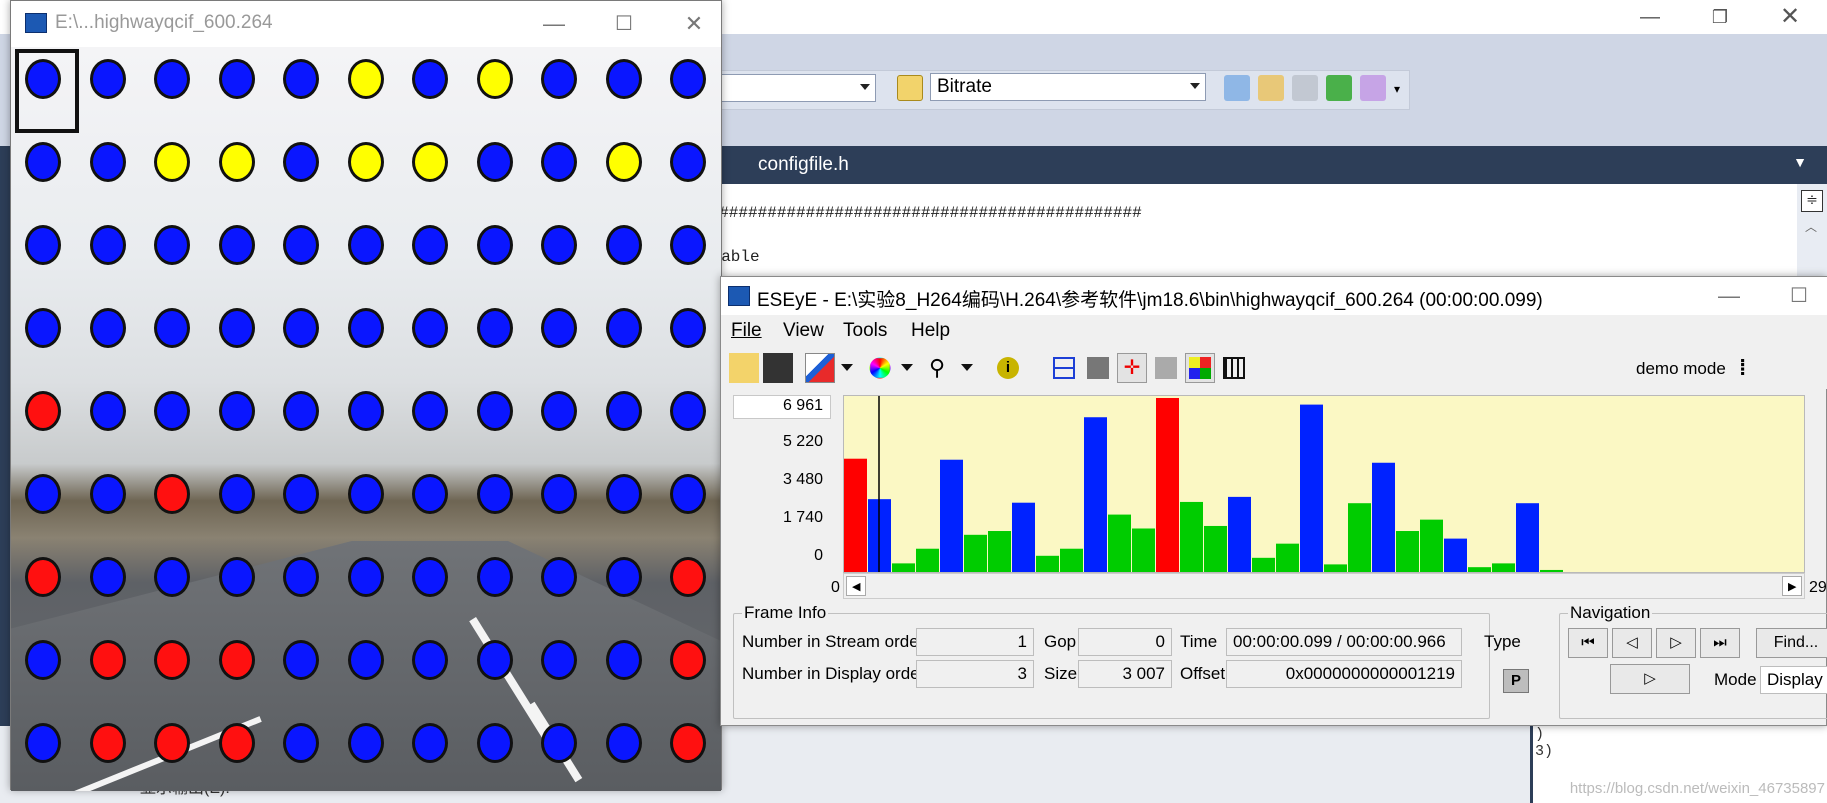 The image size is (1827, 803). I want to click on editor-scrollbar: ≑ ︿, so click(1812, 234).